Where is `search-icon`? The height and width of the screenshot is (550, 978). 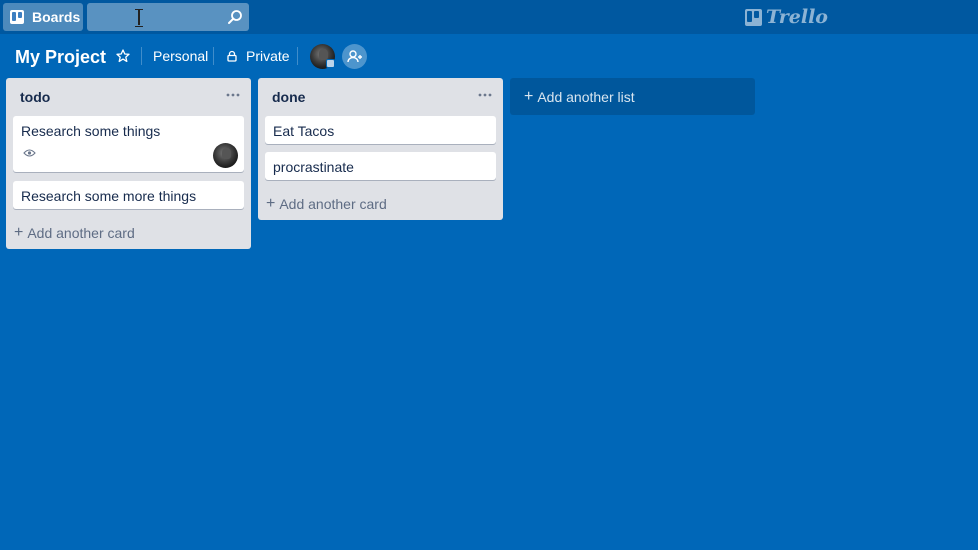
search-icon is located at coordinates (235, 17).